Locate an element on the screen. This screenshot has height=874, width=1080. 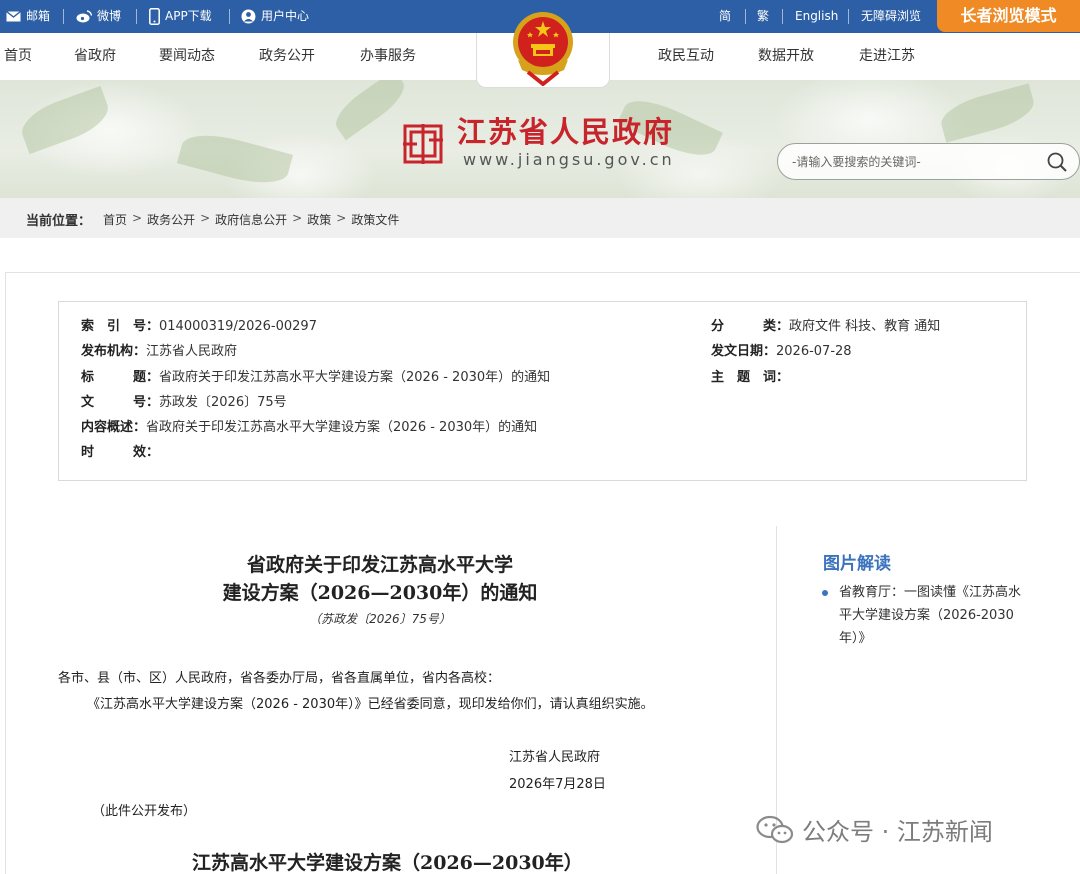
meta-summary-value: 省政府关于印发江苏高水平大学建设方案（2026 - 2030年）的通知 is located at coordinates (342, 427).